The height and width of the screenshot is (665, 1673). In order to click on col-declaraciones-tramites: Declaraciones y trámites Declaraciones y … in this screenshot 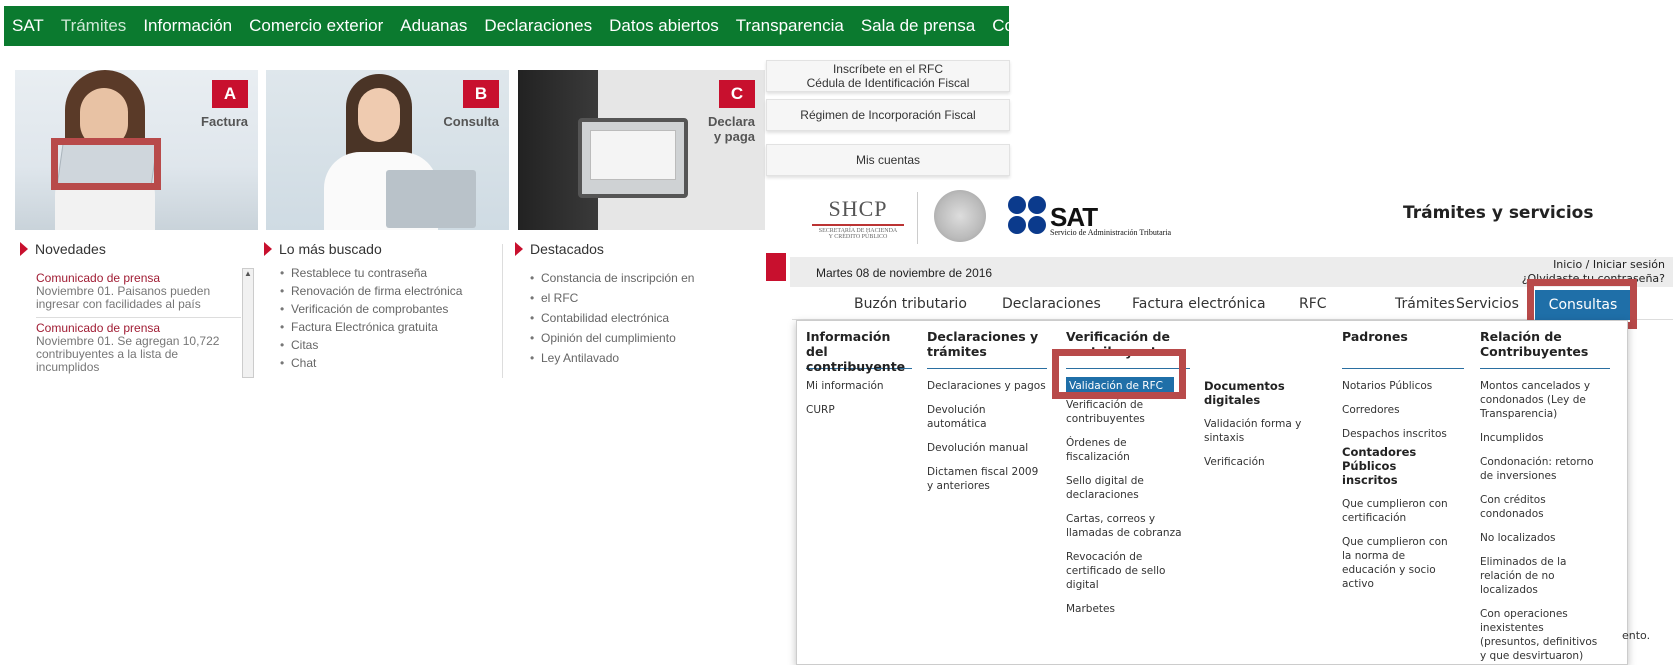, I will do `click(987, 411)`.